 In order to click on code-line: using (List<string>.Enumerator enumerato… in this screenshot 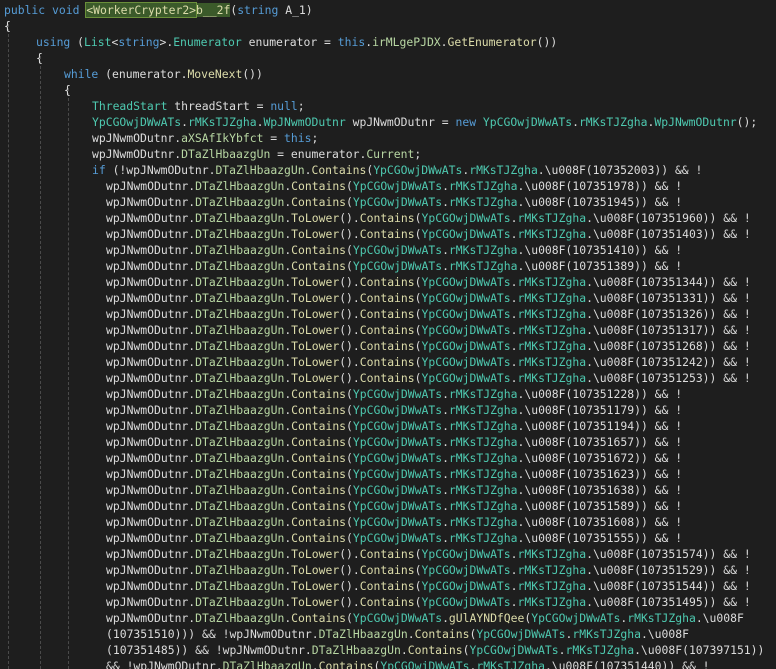, I will do `click(278, 42)`.